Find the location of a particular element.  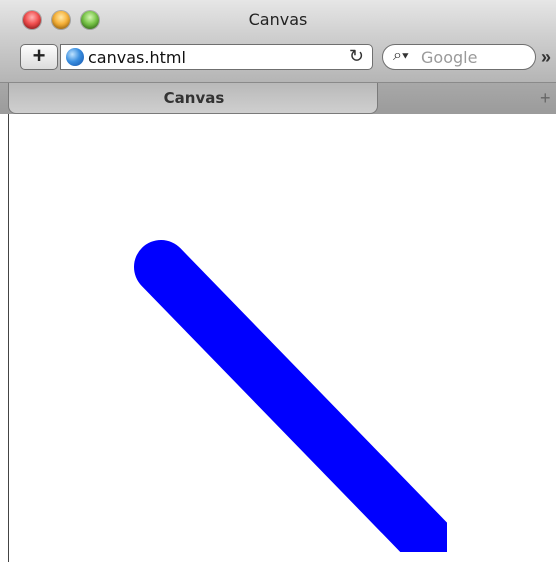

overflow-icon: » is located at coordinates (546, 57).